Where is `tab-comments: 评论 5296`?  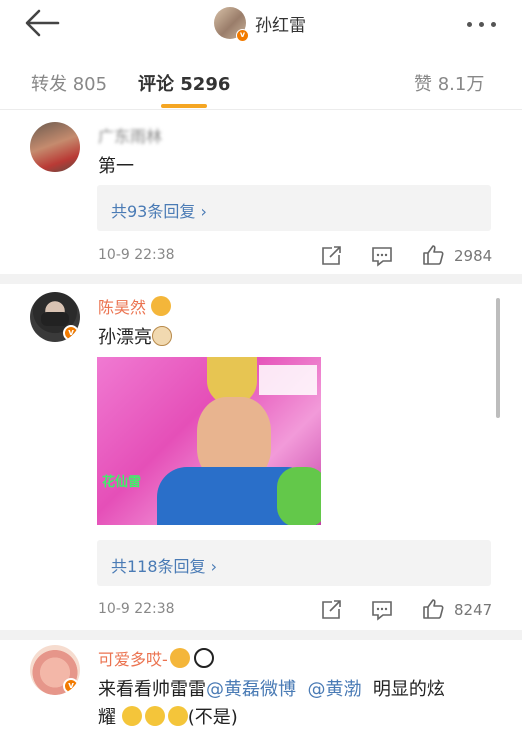 tab-comments: 评论 5296 is located at coordinates (184, 83).